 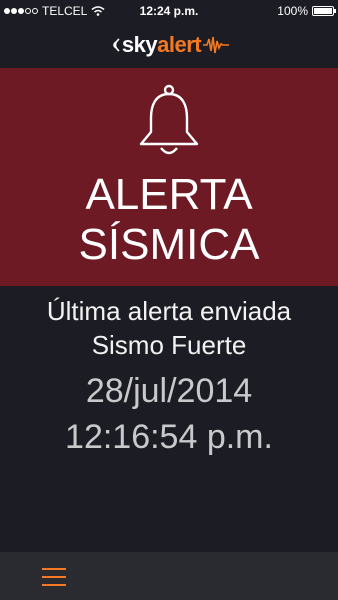 I want to click on signal-arc-icon, so click(x=116, y=45).